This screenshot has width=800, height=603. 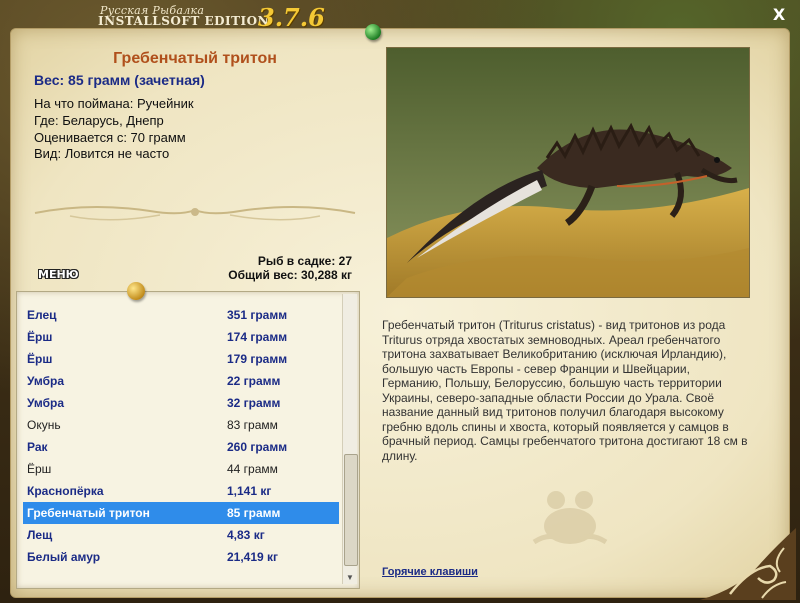 What do you see at coordinates (40, 535) in the screenshot?
I see `list-item-name: Лещ` at bounding box center [40, 535].